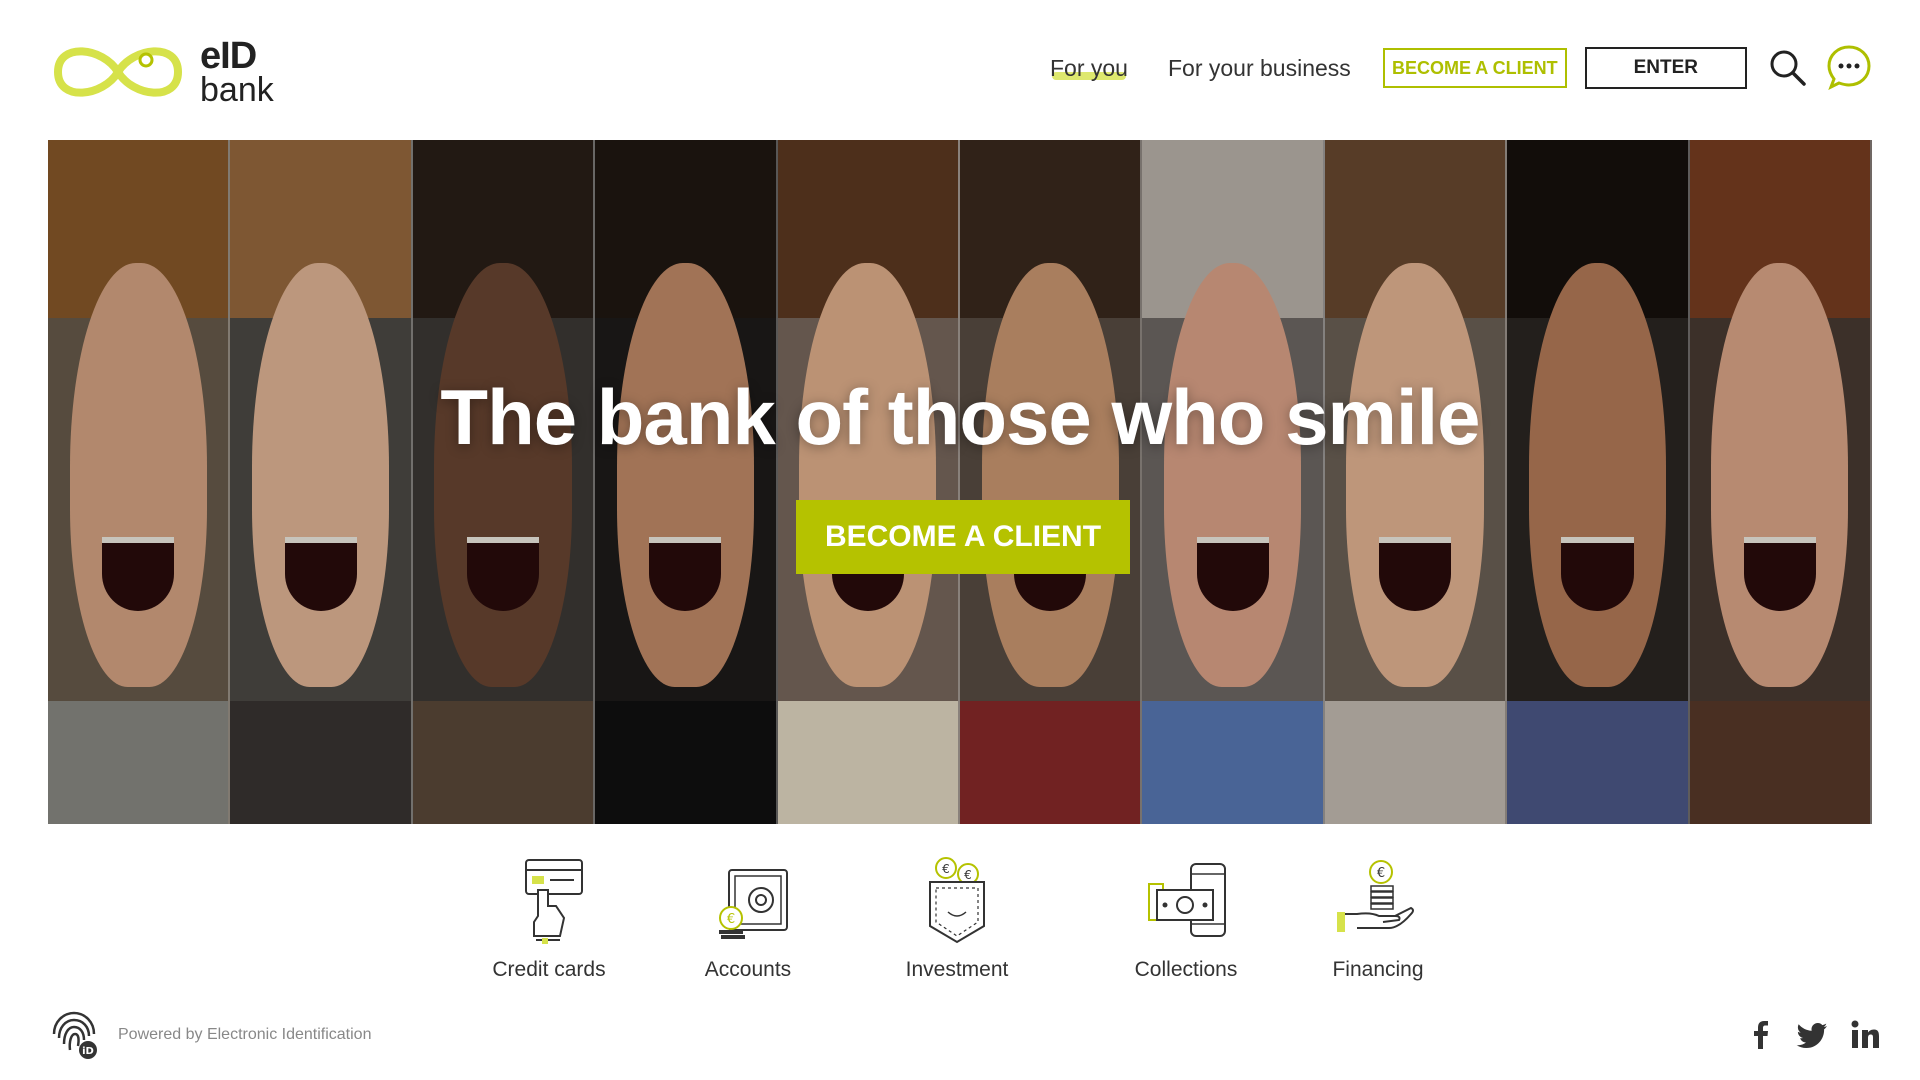  Describe the element at coordinates (237, 90) in the screenshot. I see `logo-line2: bank` at that location.